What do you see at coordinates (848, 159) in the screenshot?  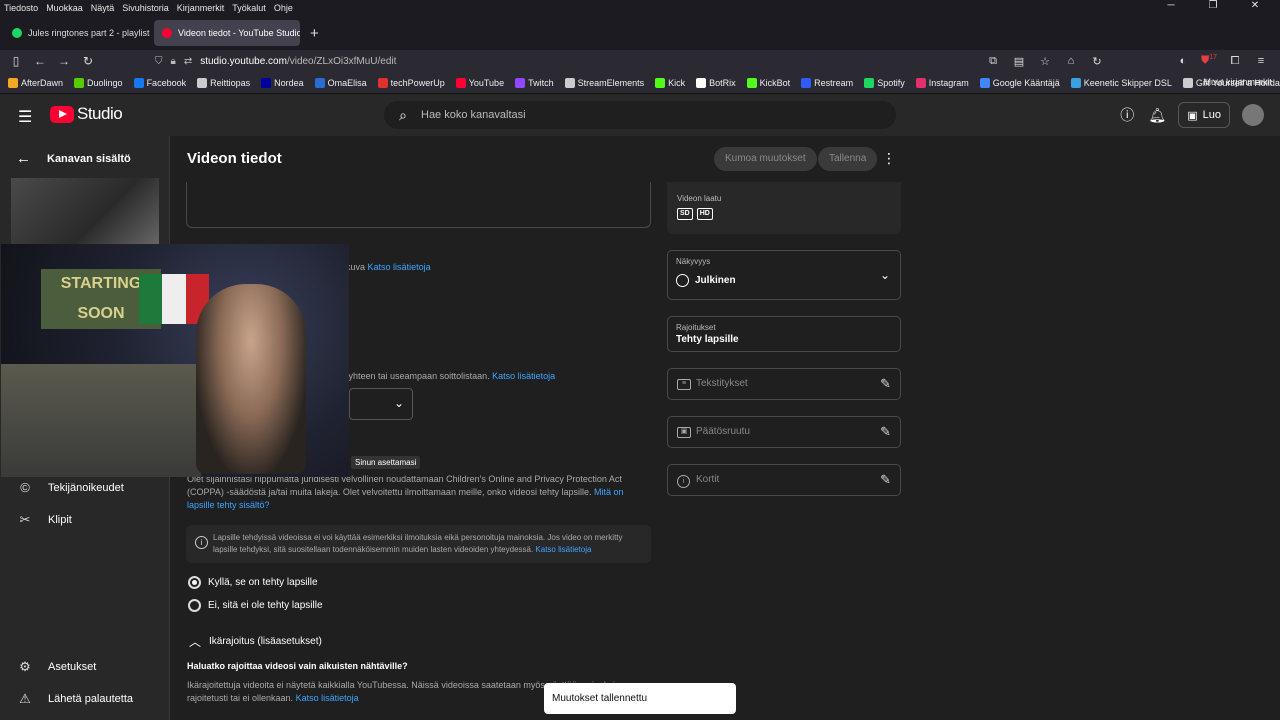 I see `save-button: Tallenna` at bounding box center [848, 159].